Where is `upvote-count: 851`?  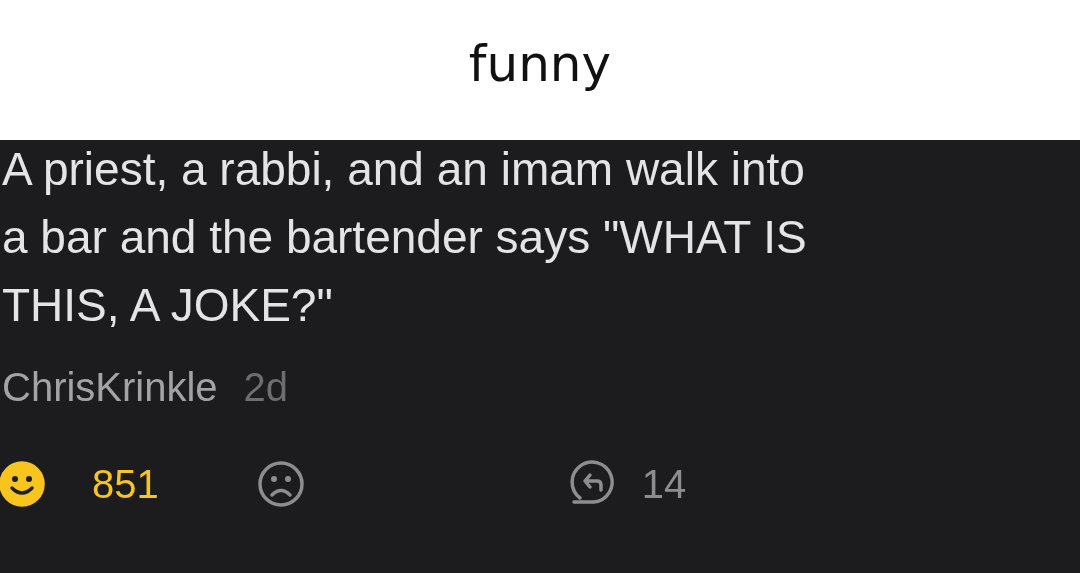
upvote-count: 851 is located at coordinates (125, 484).